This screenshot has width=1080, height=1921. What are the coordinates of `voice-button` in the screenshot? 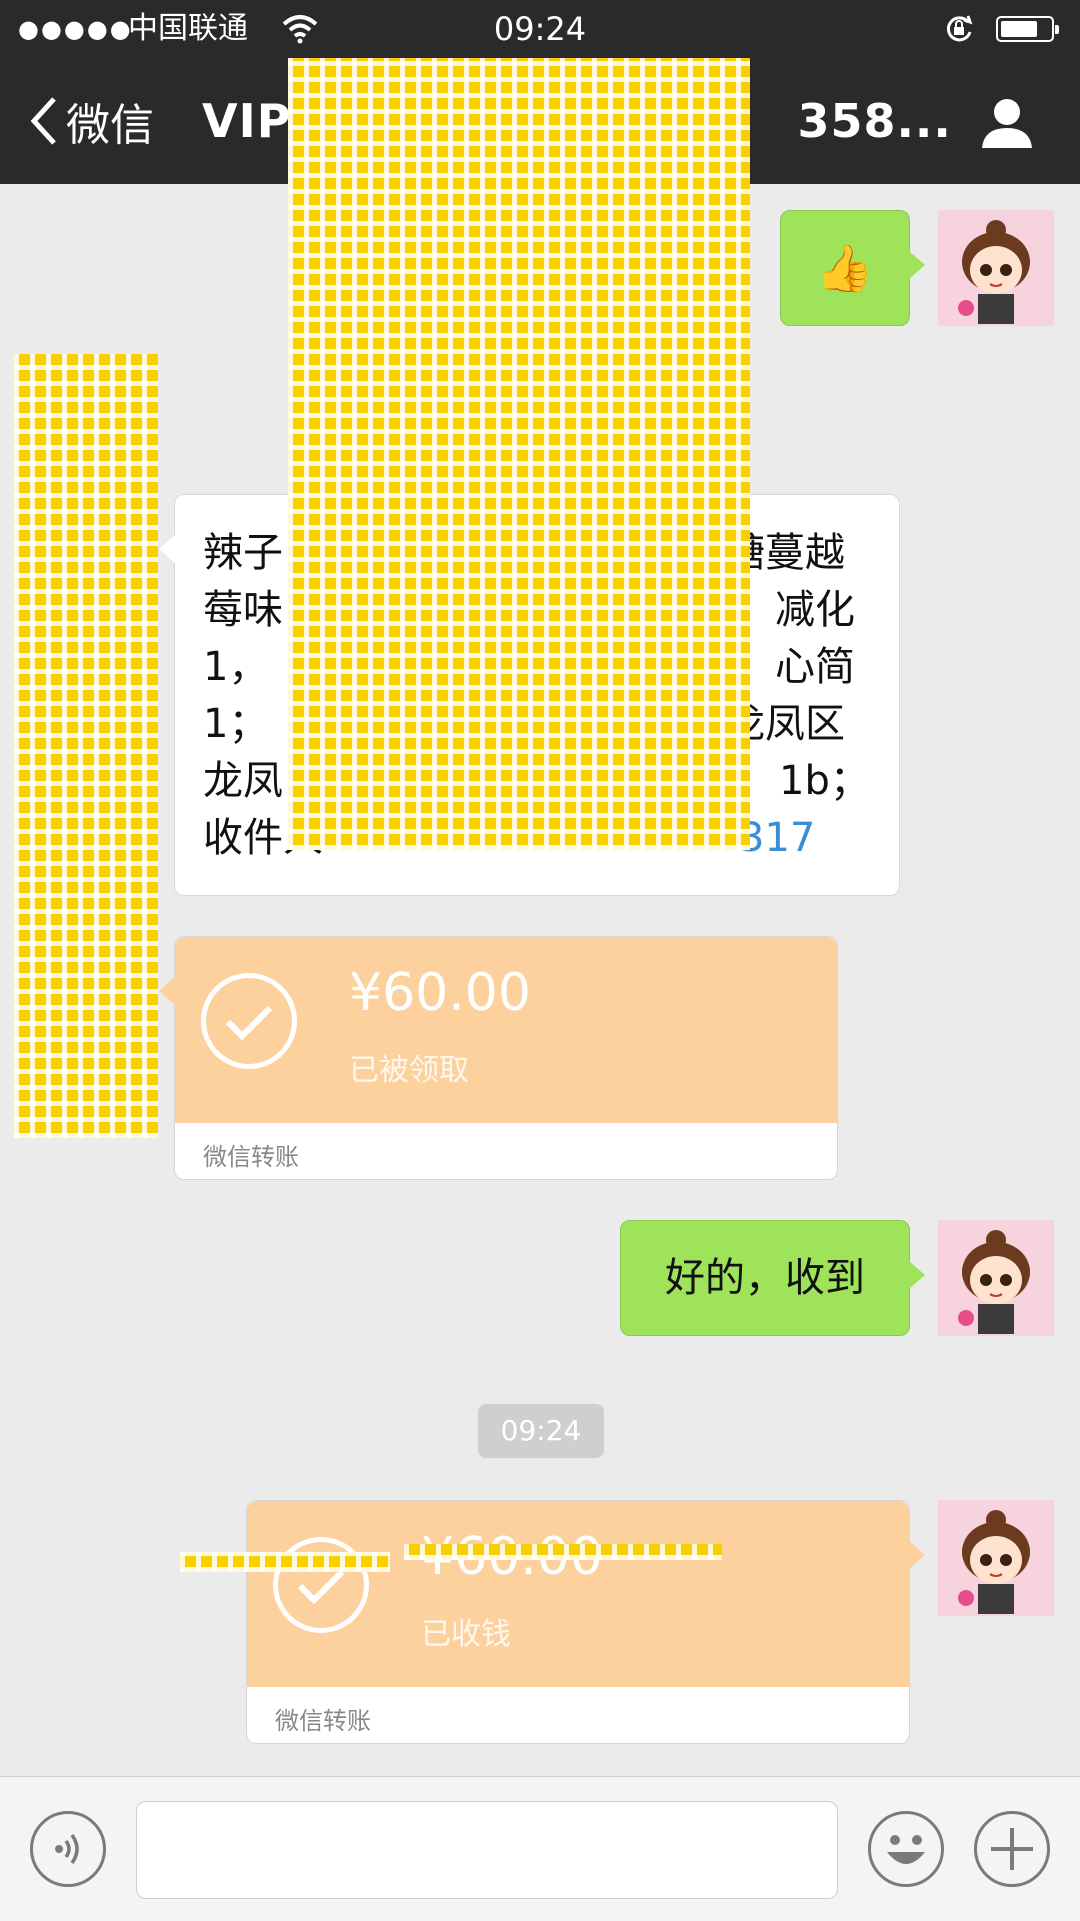 It's located at (68, 1849).